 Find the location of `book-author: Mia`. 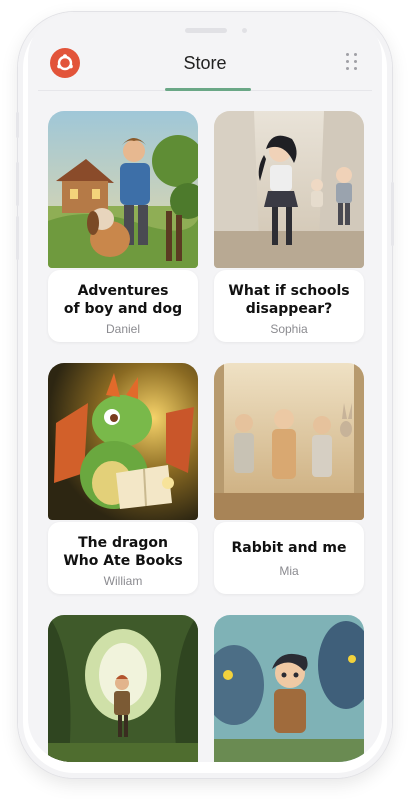

book-author: Mia is located at coordinates (289, 571).